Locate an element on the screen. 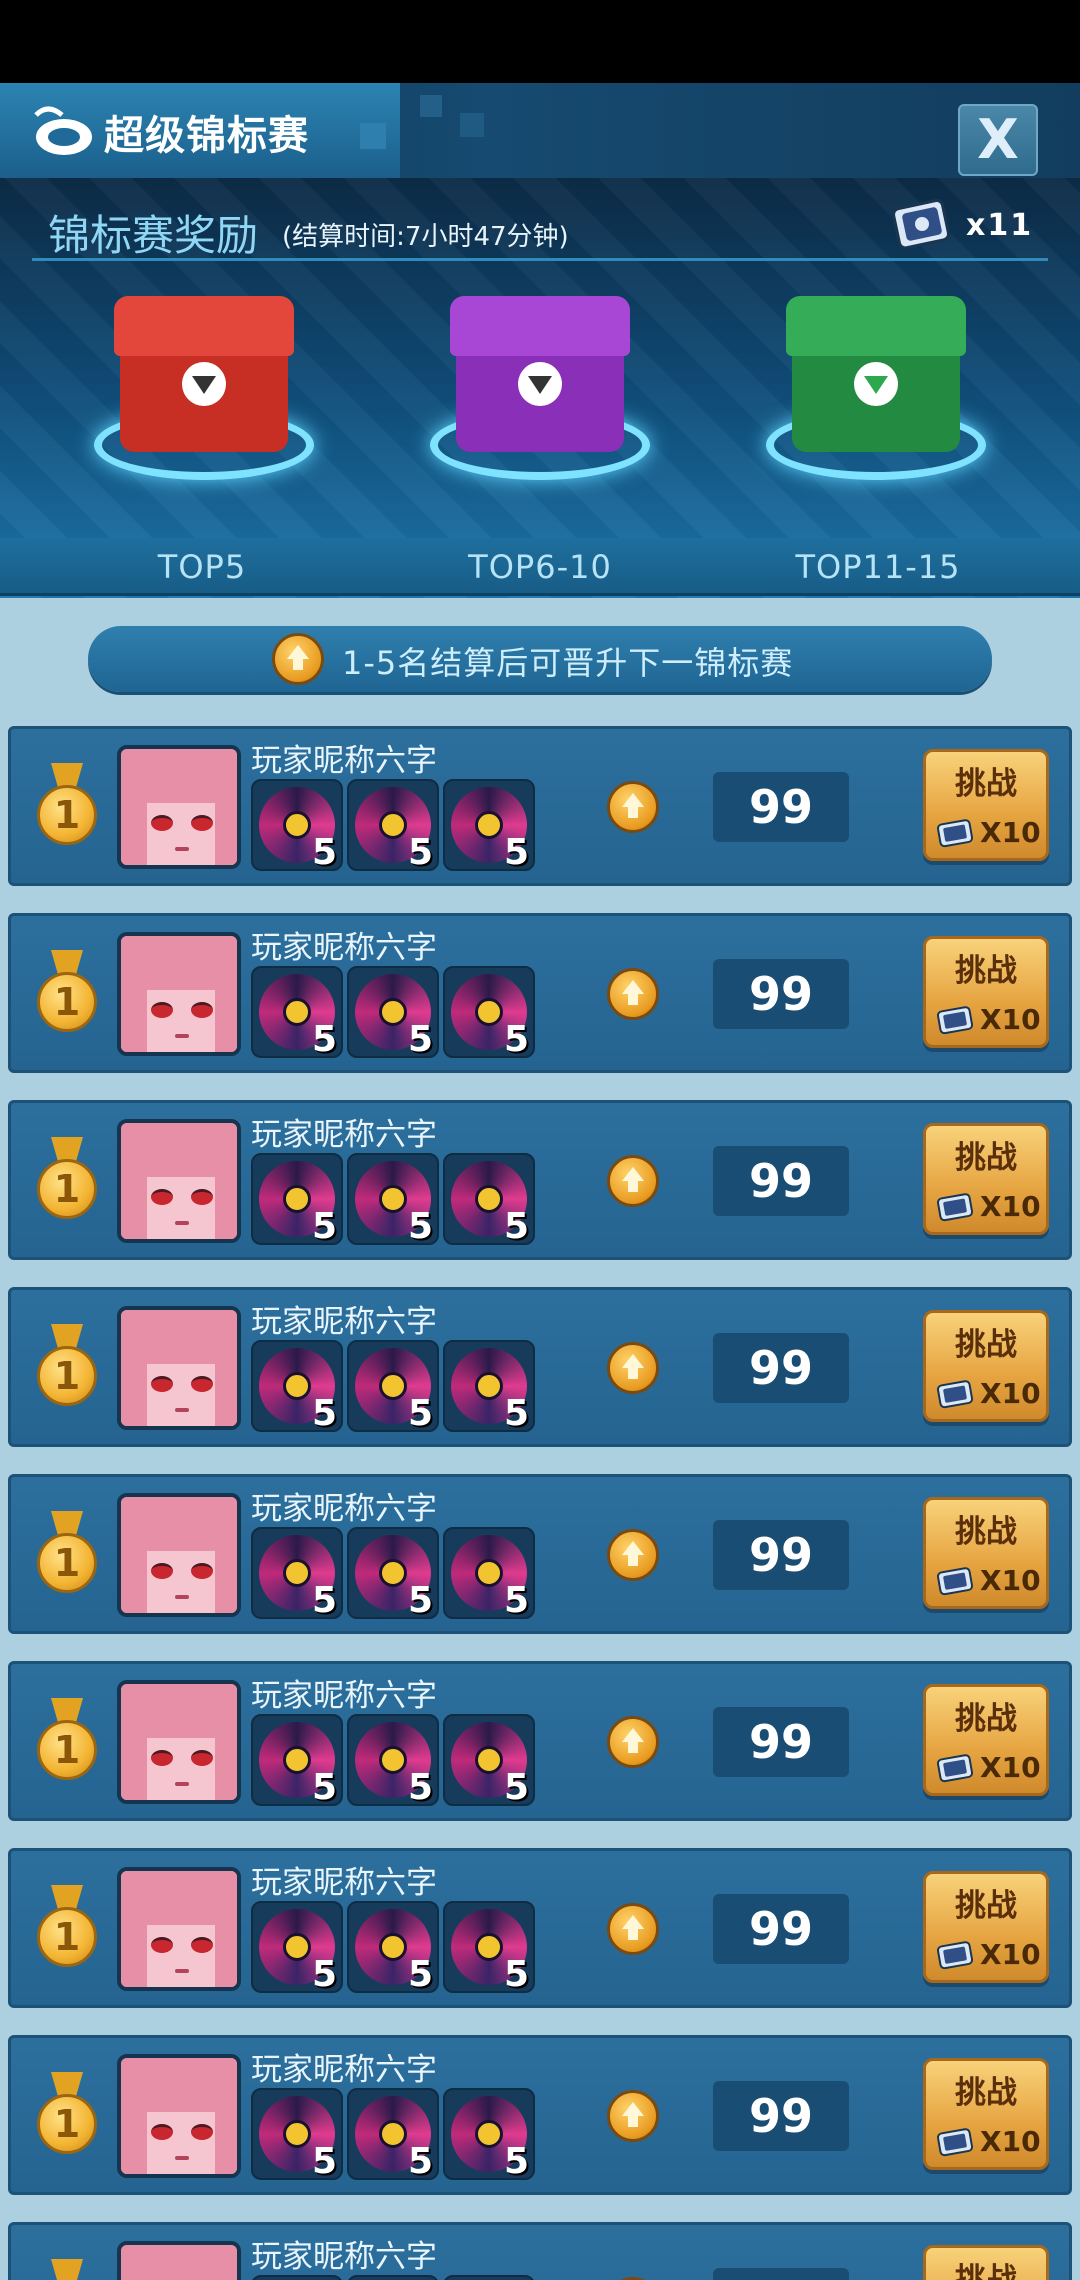 The width and height of the screenshot is (1080, 2280). tournament-logo-icon is located at coordinates (63, 130).